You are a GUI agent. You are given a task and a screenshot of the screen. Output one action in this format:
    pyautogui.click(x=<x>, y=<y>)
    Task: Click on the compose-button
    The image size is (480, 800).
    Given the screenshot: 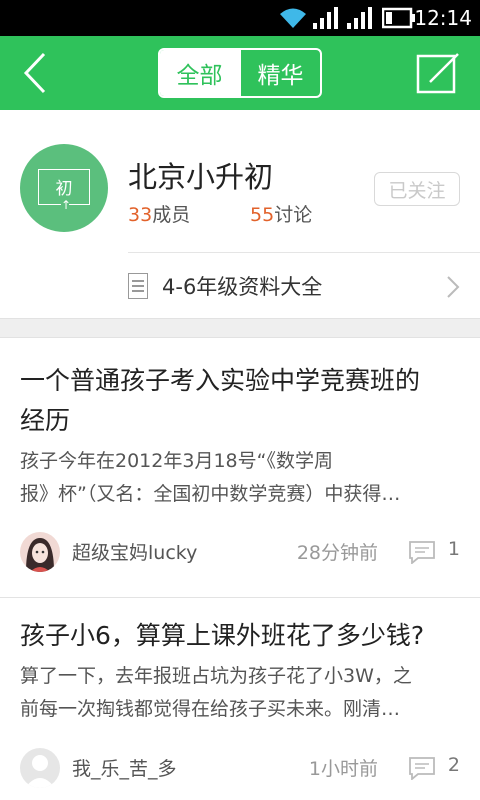 What is the action you would take?
    pyautogui.click(x=438, y=74)
    